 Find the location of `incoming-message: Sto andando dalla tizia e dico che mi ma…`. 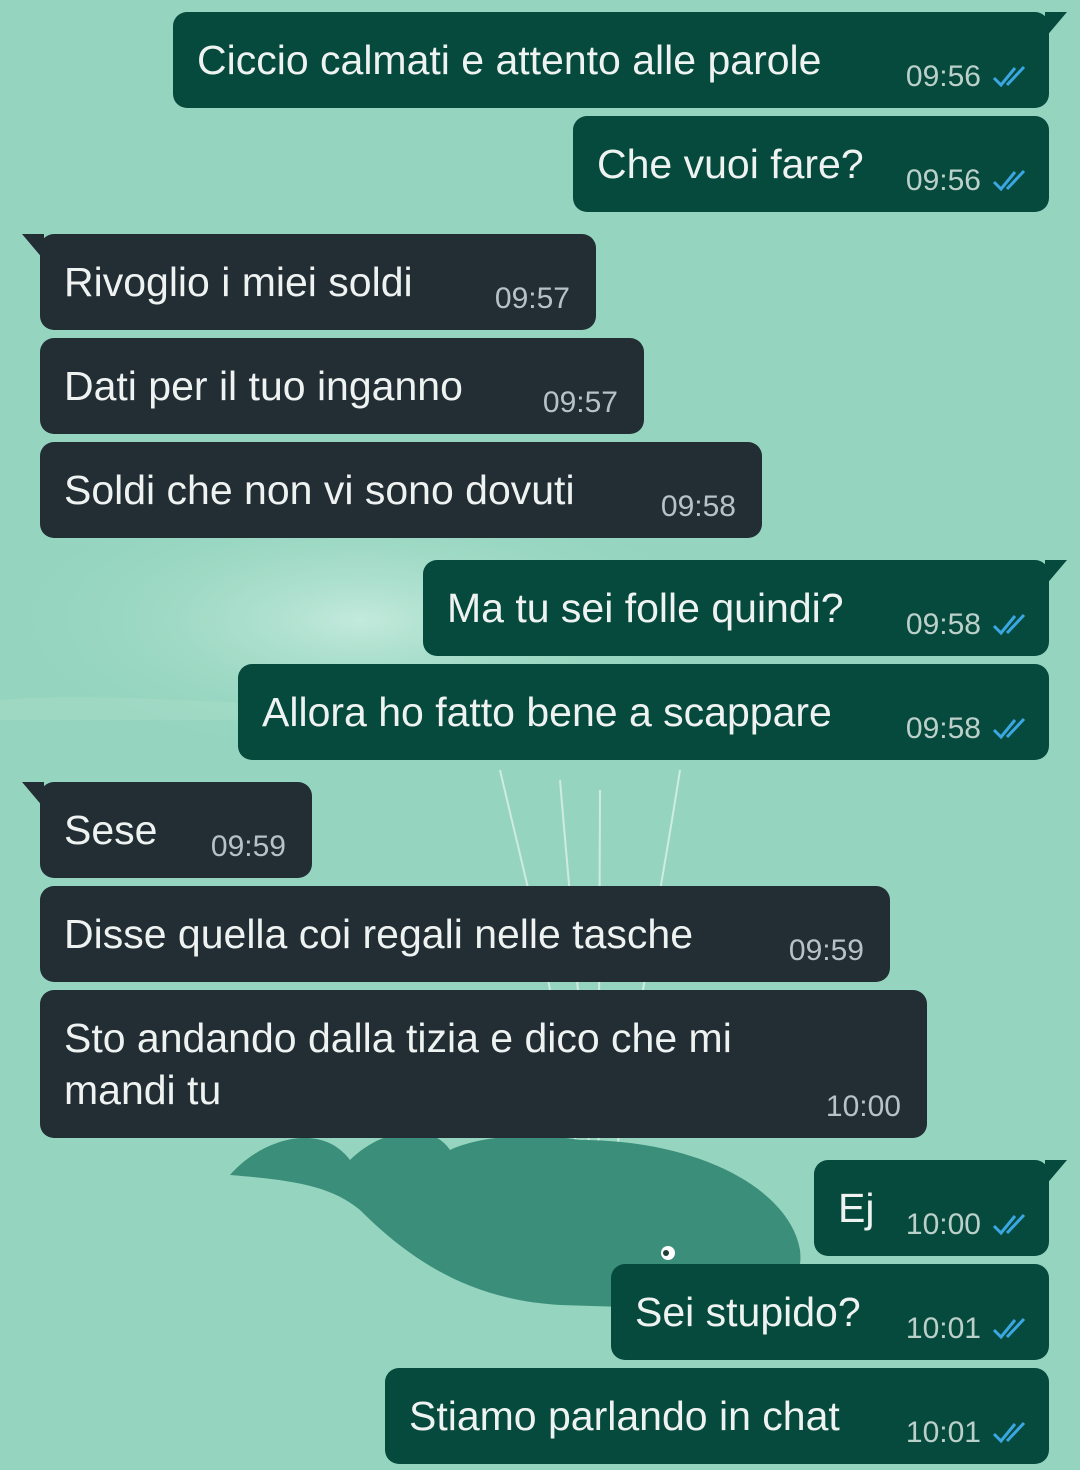

incoming-message: Sto andando dalla tizia e dico che mi ma… is located at coordinates (483, 1064).